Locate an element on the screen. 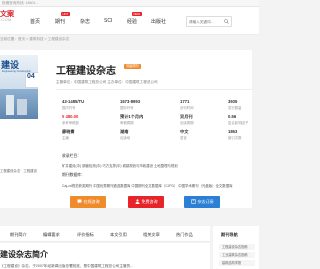  button-label: 在线咨询 is located at coordinates (91, 201).